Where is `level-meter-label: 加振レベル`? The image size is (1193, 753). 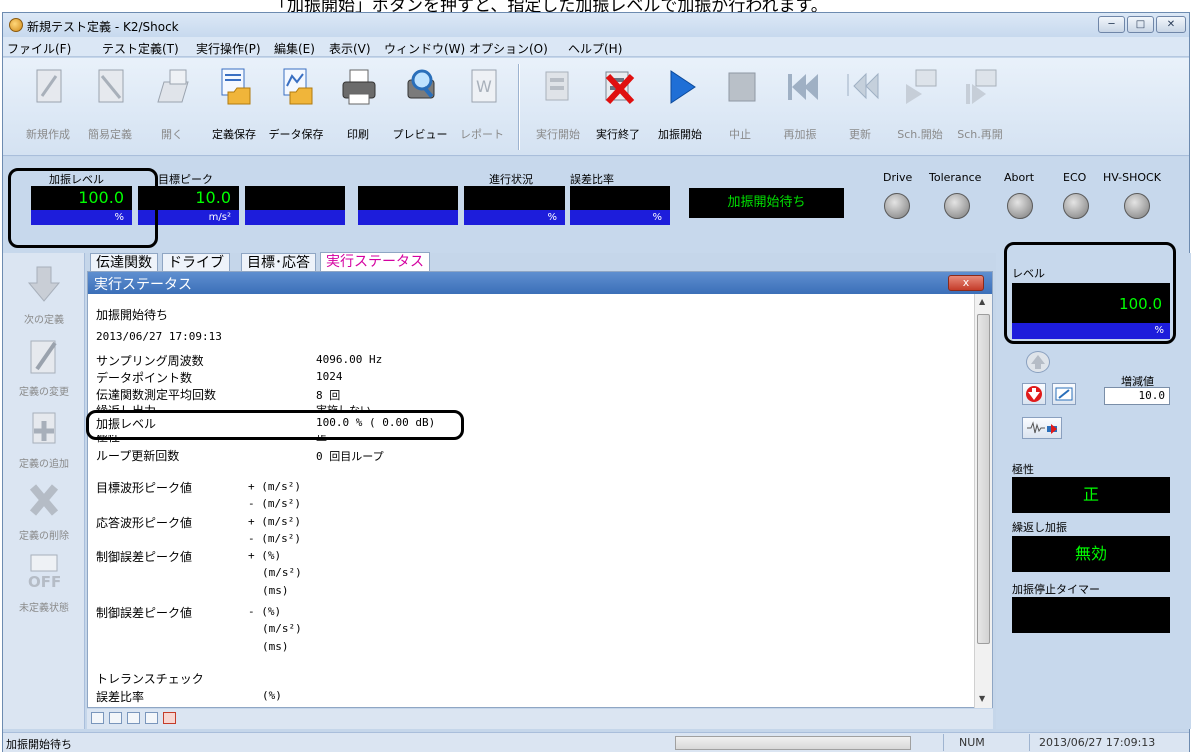 level-meter-label: 加振レベル is located at coordinates (76, 179).